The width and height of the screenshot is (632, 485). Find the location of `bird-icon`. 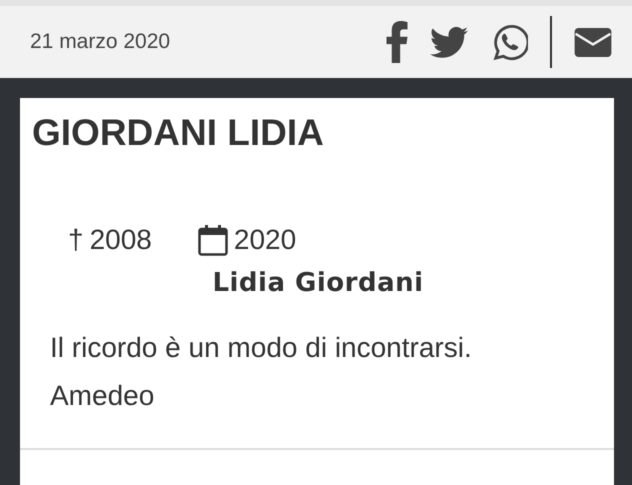

bird-icon is located at coordinates (449, 42).